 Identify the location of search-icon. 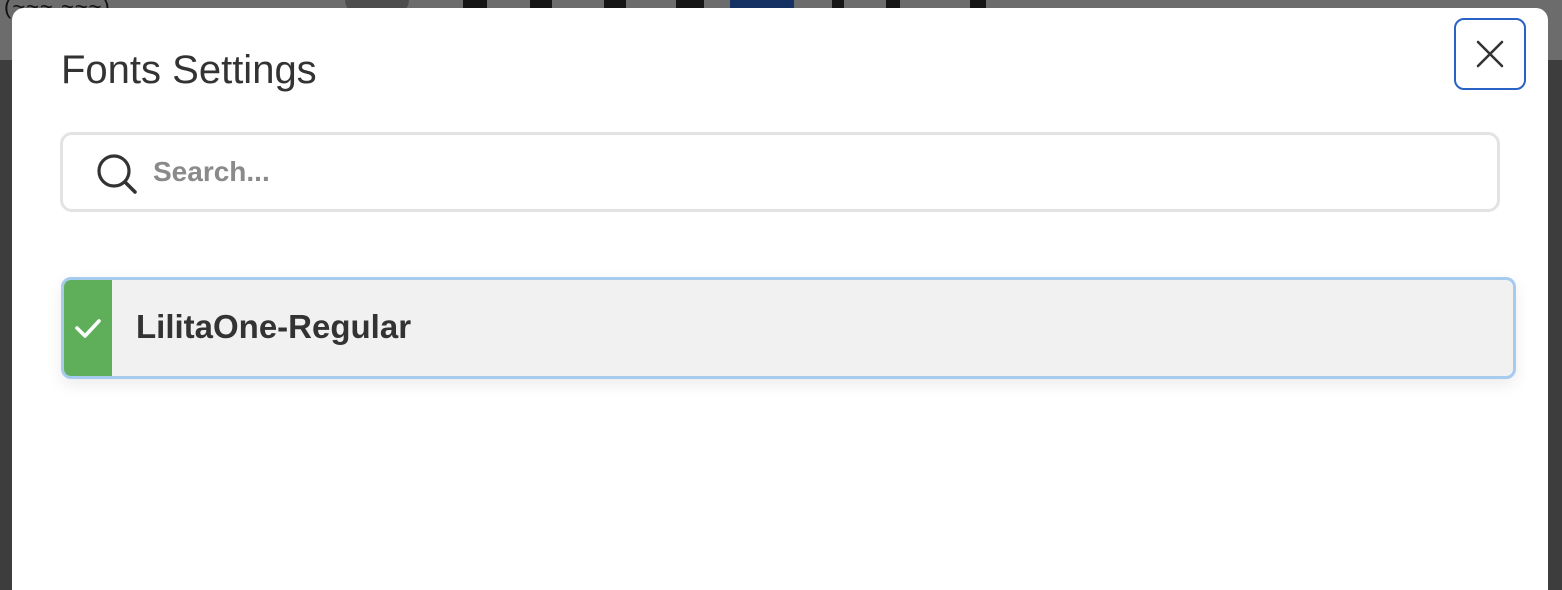
(117, 174).